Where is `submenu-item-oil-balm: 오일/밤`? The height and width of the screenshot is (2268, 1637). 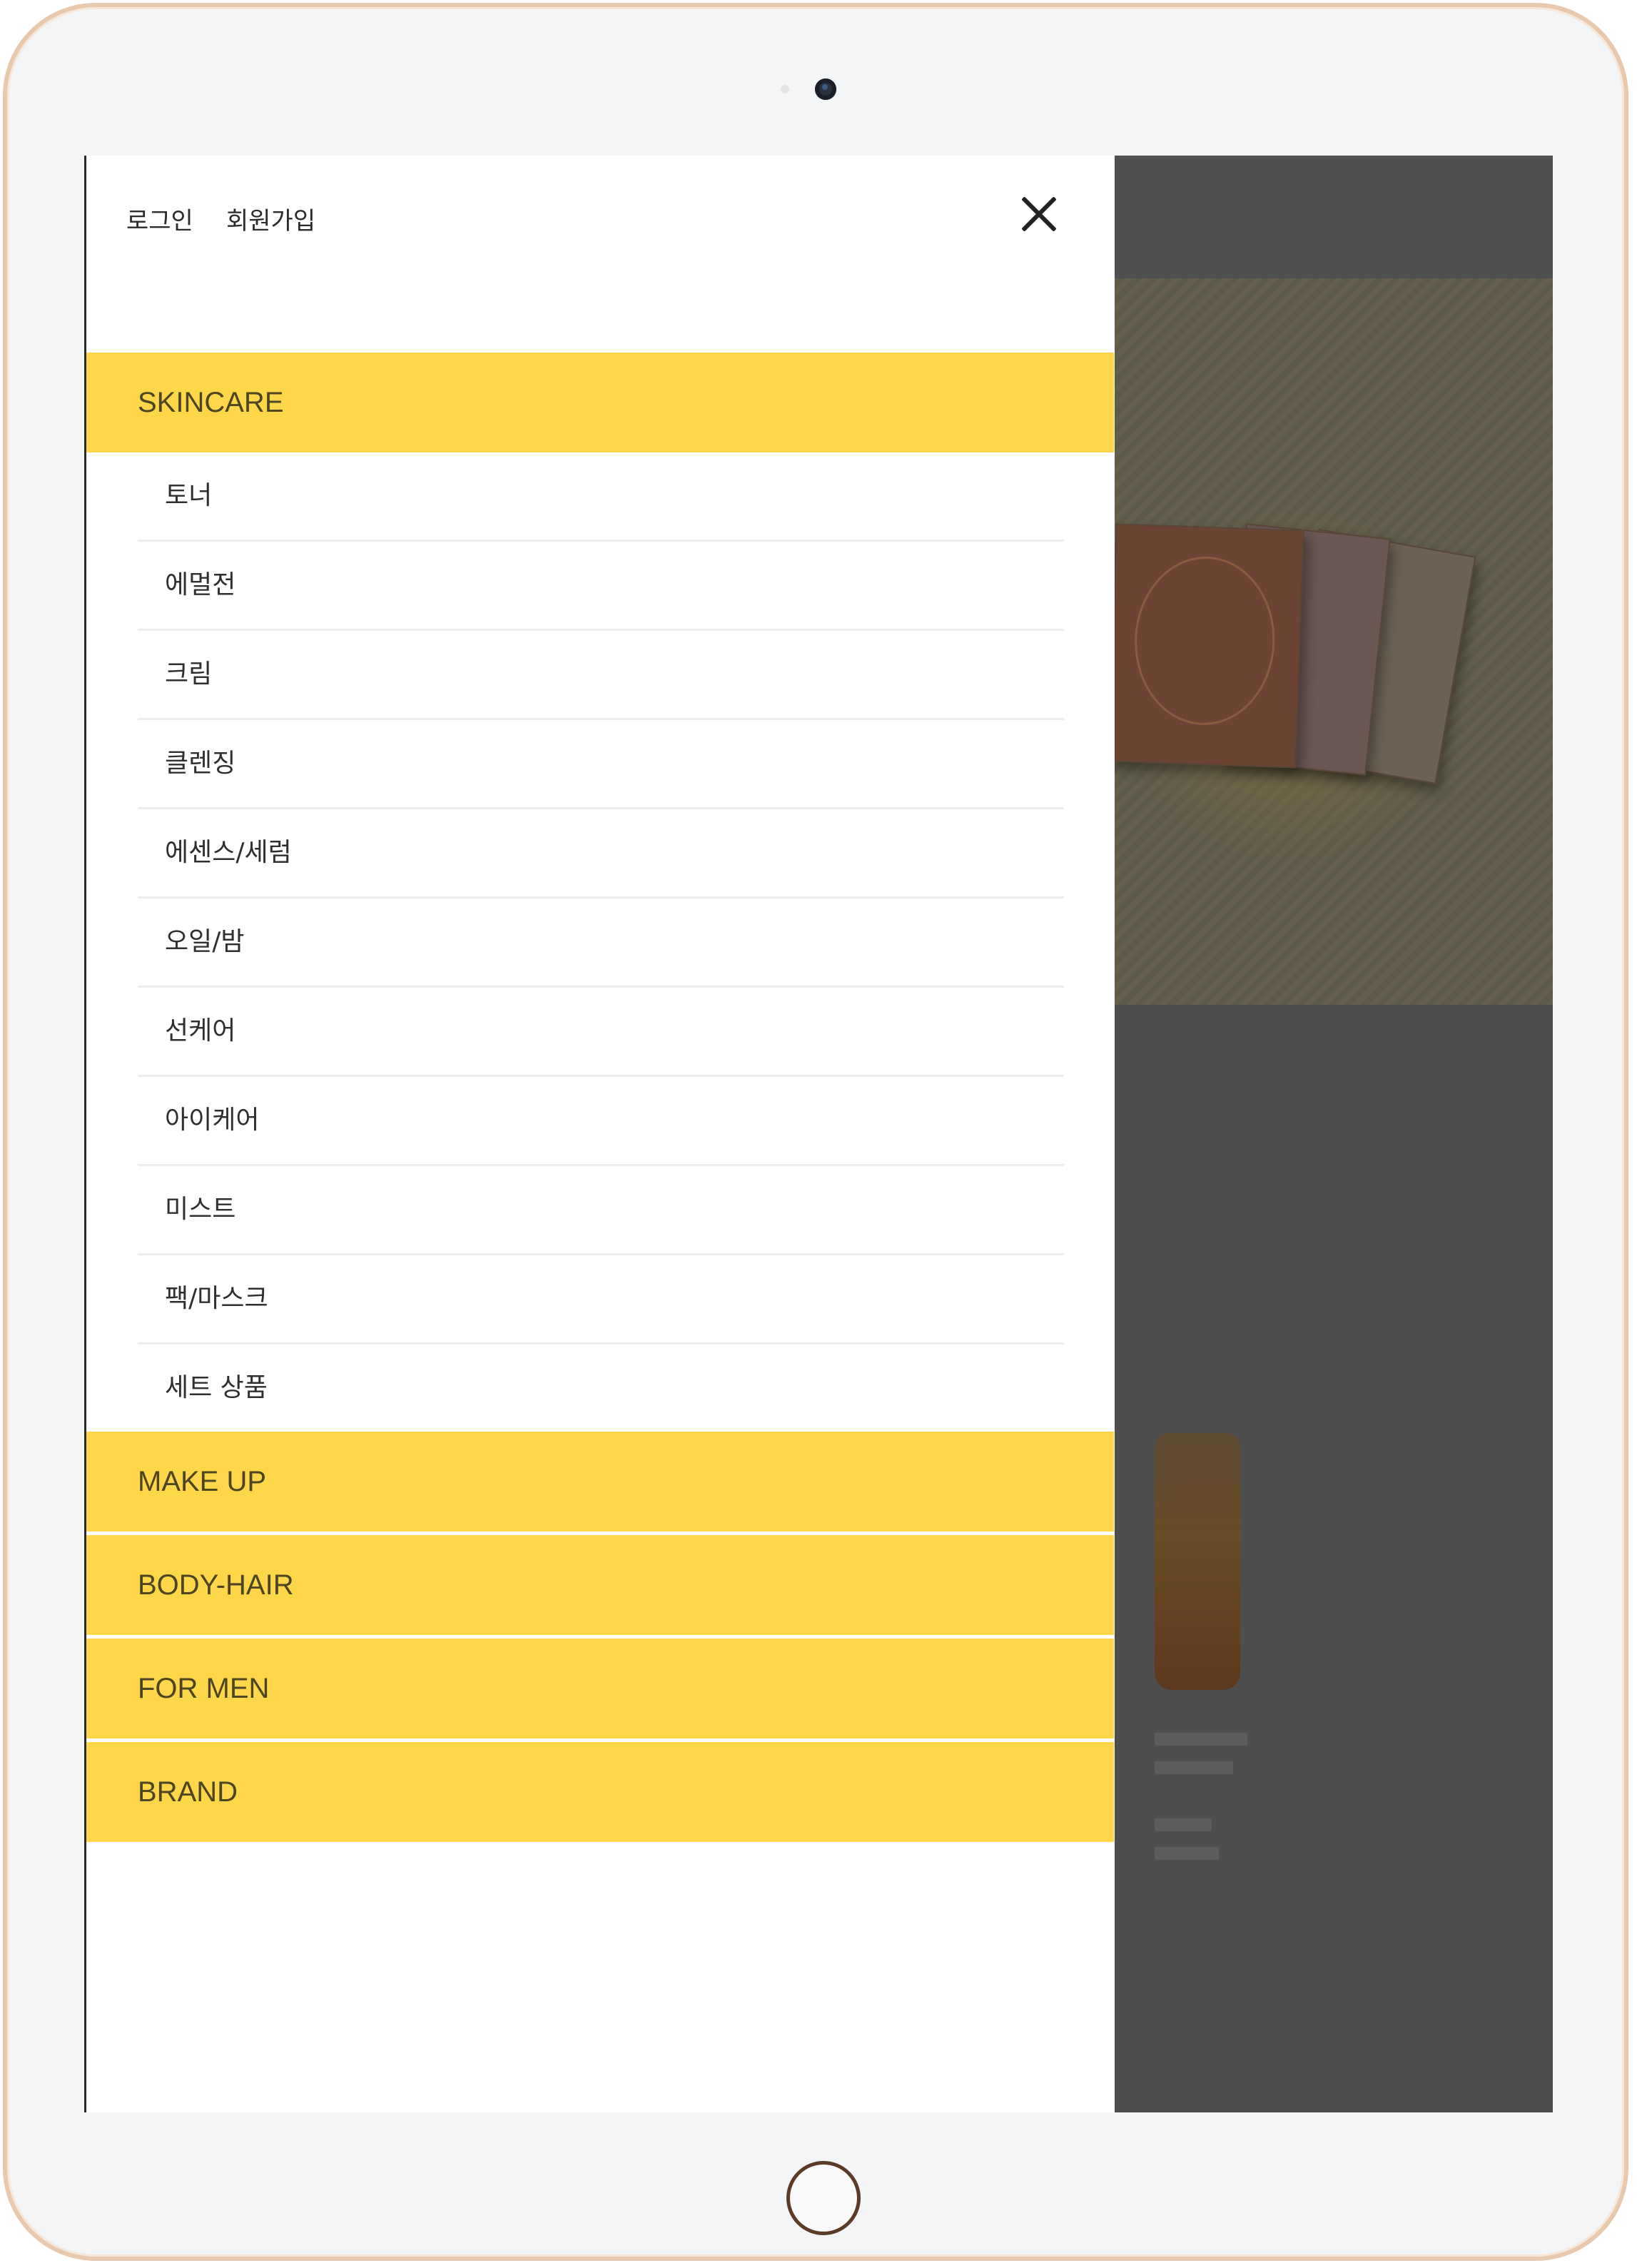 submenu-item-oil-balm: 오일/밤 is located at coordinates (601, 943).